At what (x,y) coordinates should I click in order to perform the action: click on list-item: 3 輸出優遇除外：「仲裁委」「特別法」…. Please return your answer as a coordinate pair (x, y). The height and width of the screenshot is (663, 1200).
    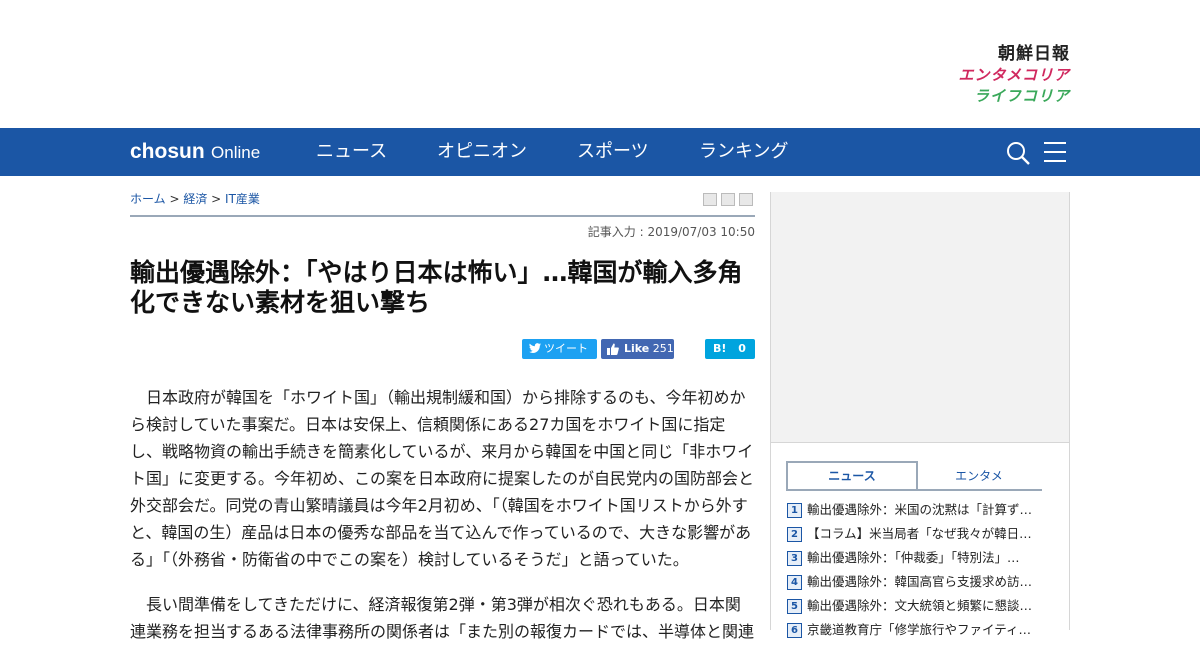
    Looking at the image, I should click on (922, 558).